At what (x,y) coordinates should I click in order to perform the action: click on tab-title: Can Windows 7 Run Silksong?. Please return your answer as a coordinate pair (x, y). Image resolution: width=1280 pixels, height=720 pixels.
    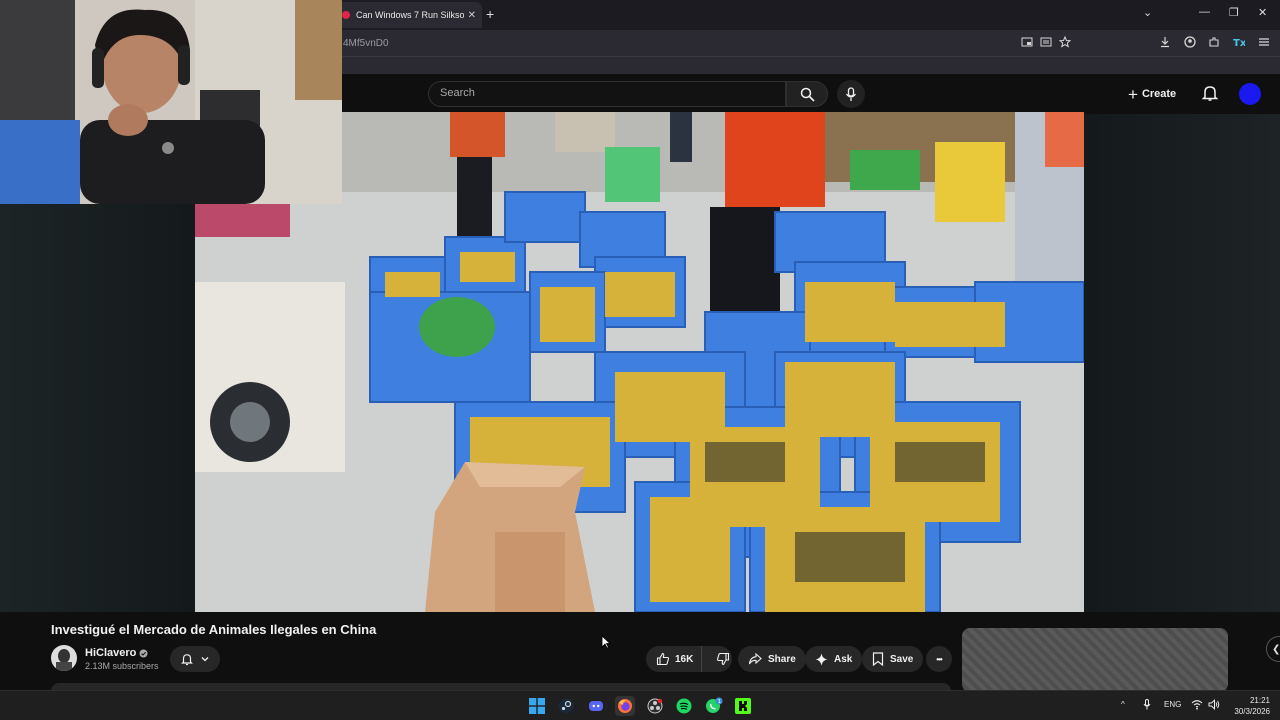
    Looking at the image, I should click on (410, 15).